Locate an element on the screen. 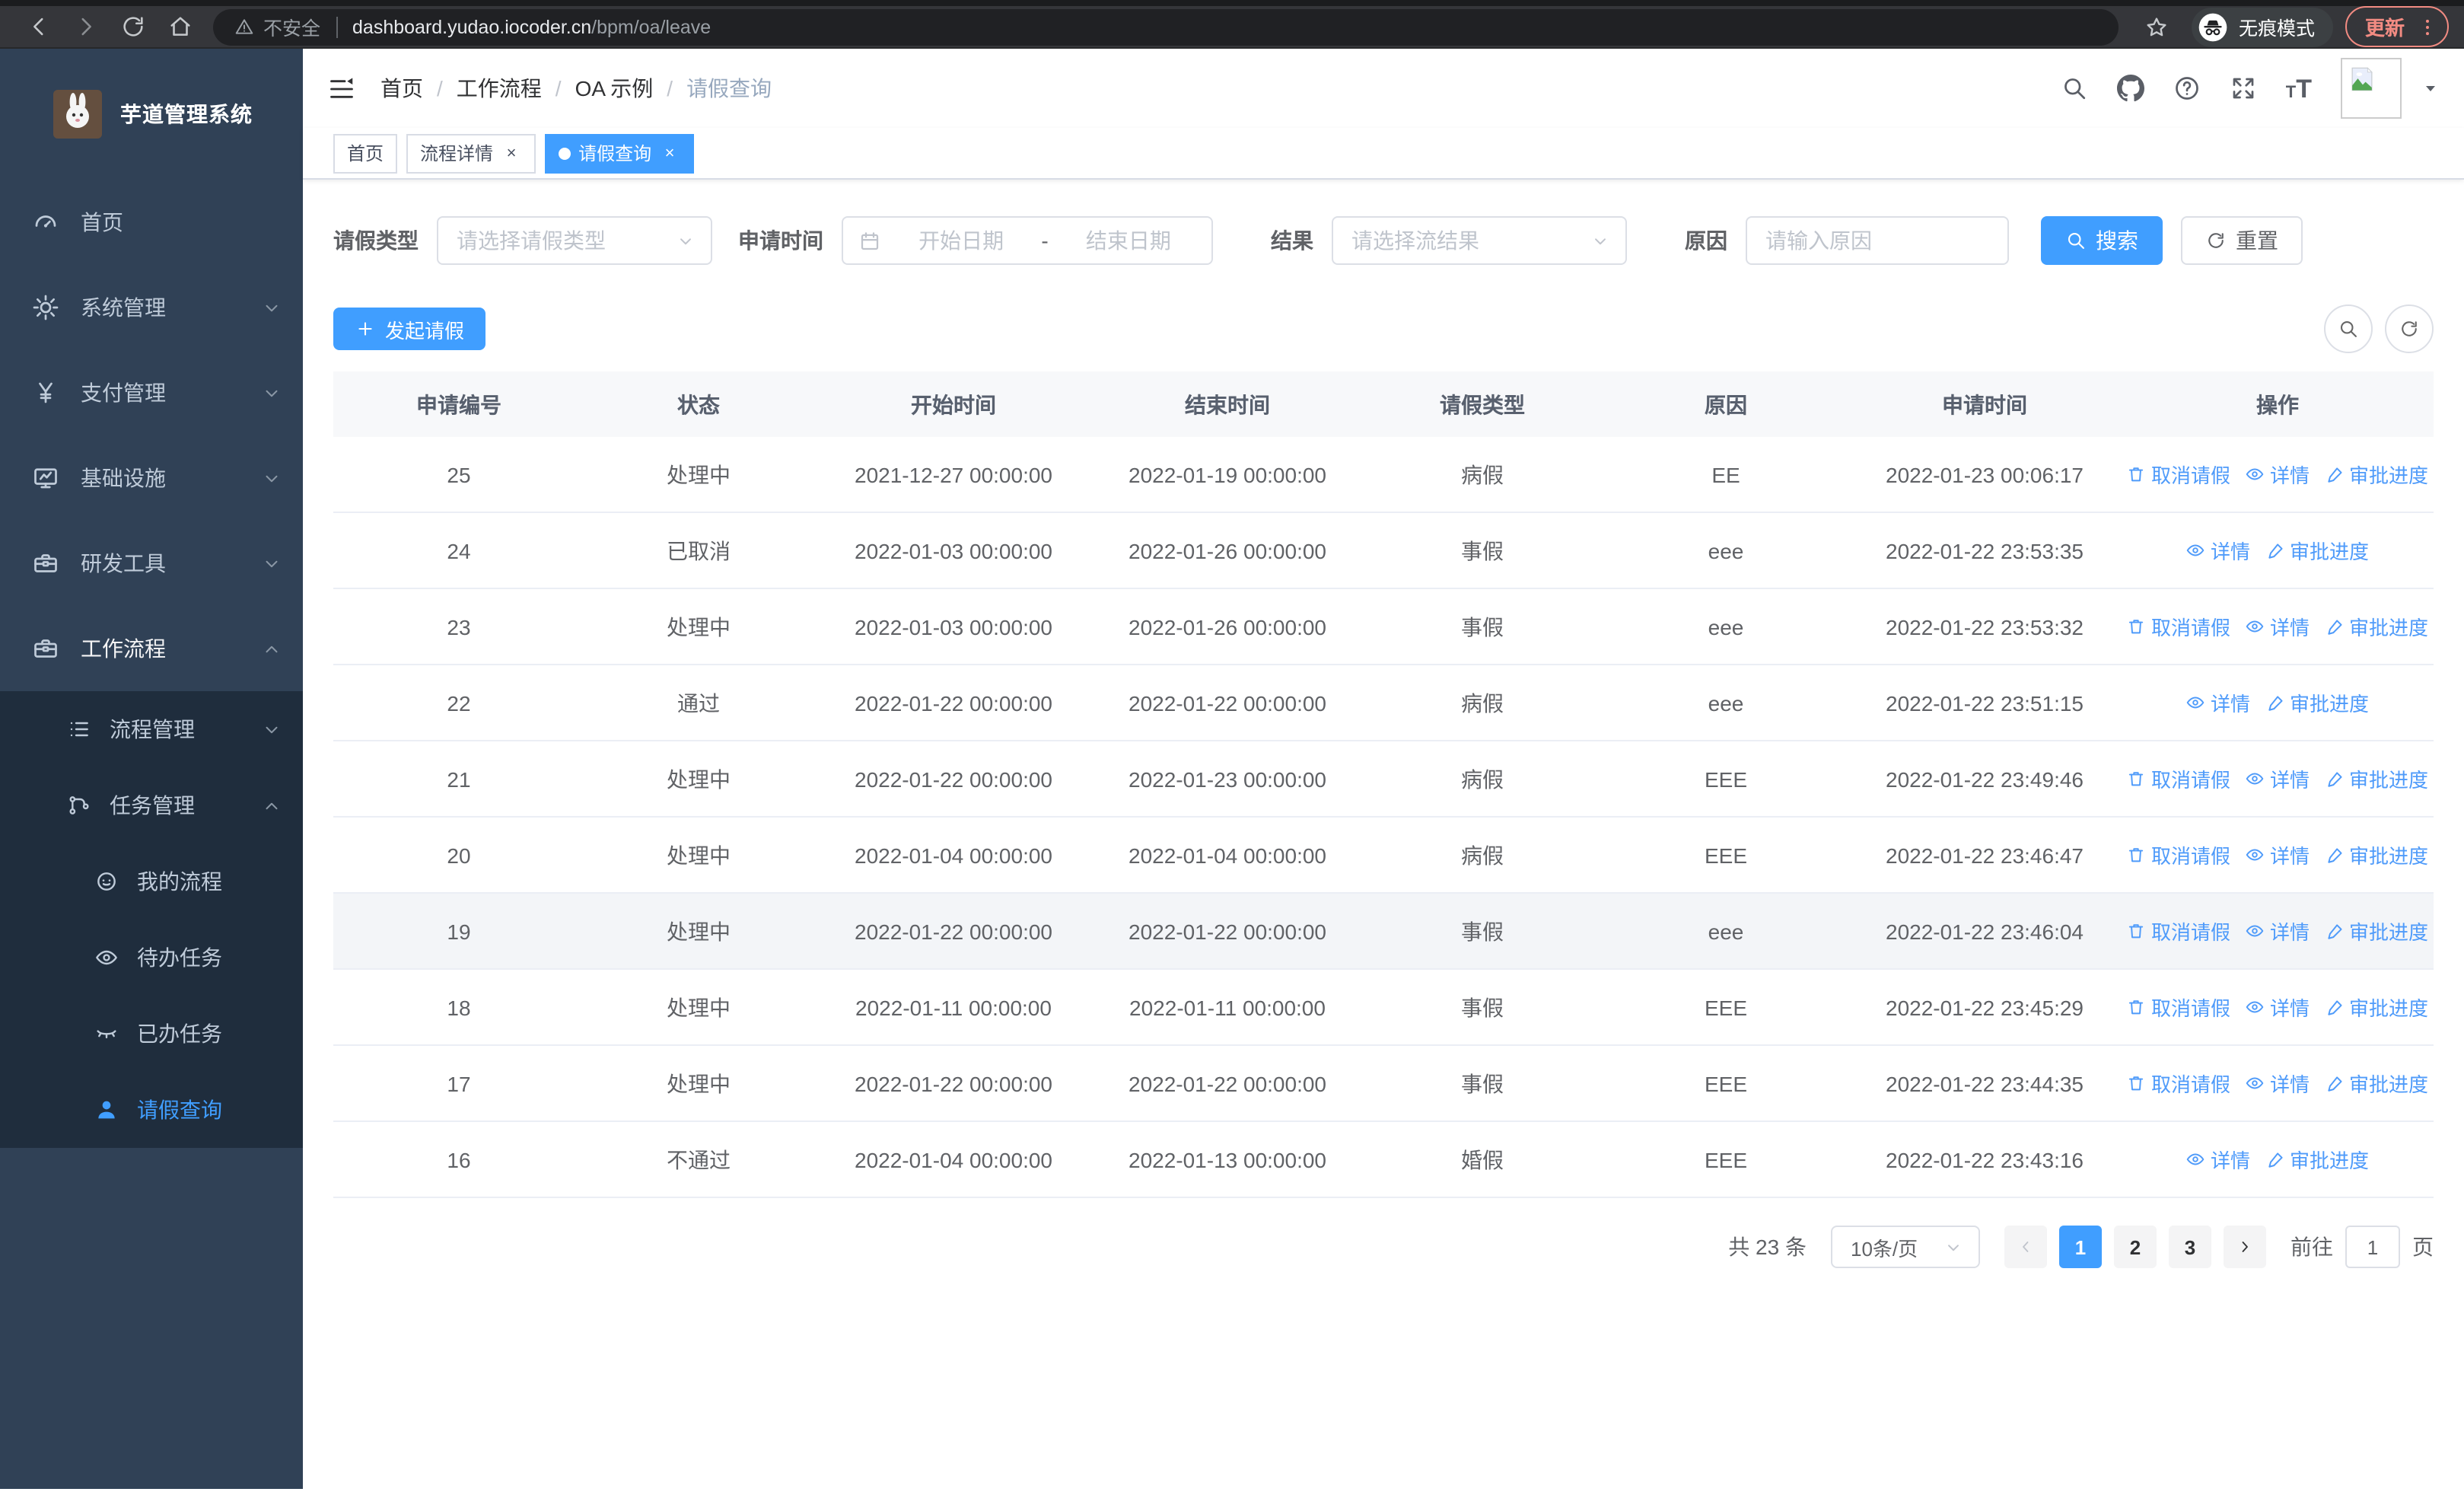 The height and width of the screenshot is (1495, 2464). refresh-table-button is located at coordinates (2409, 328).